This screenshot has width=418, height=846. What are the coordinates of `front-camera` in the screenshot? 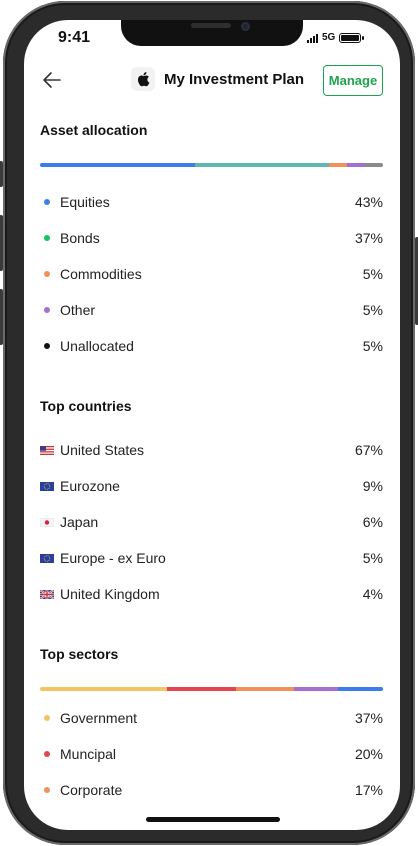 It's located at (245, 26).